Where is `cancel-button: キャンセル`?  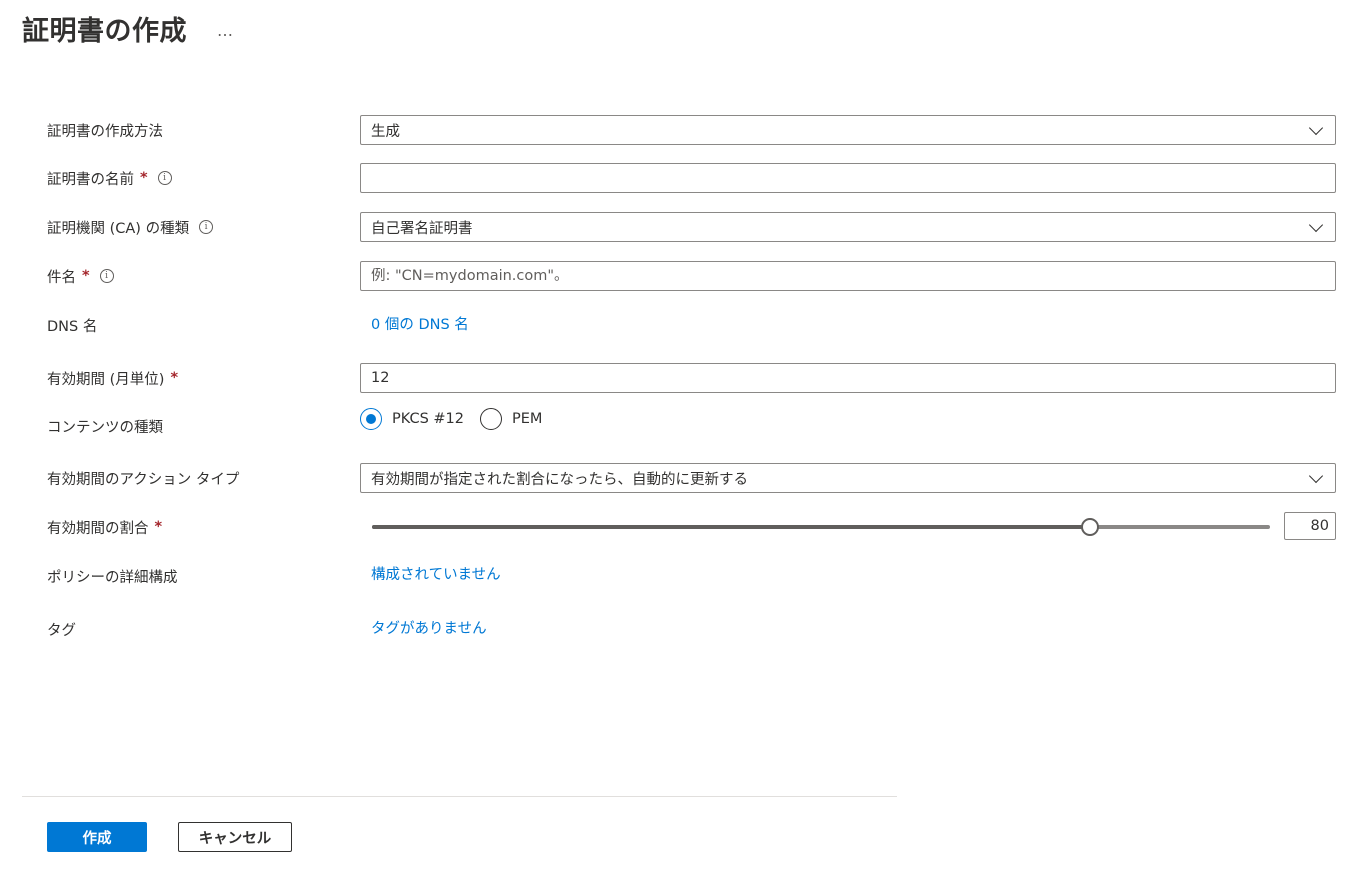 cancel-button: キャンセル is located at coordinates (235, 837).